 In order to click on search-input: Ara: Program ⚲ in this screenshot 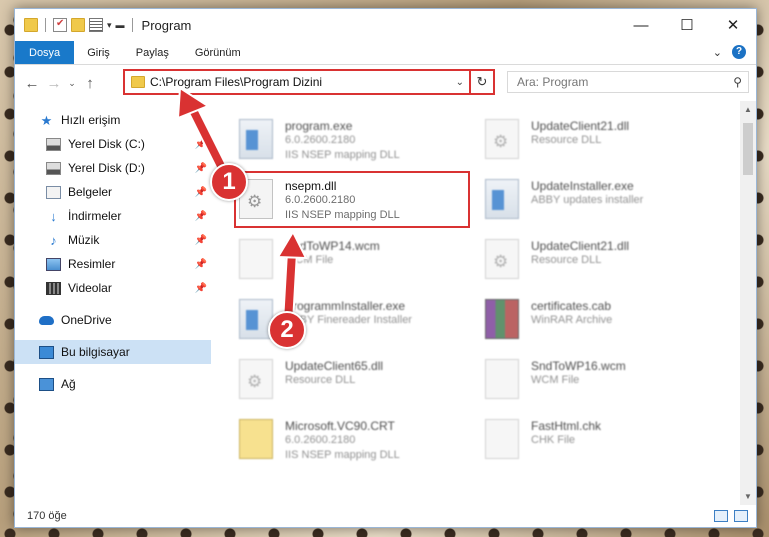, I will do `click(628, 82)`.